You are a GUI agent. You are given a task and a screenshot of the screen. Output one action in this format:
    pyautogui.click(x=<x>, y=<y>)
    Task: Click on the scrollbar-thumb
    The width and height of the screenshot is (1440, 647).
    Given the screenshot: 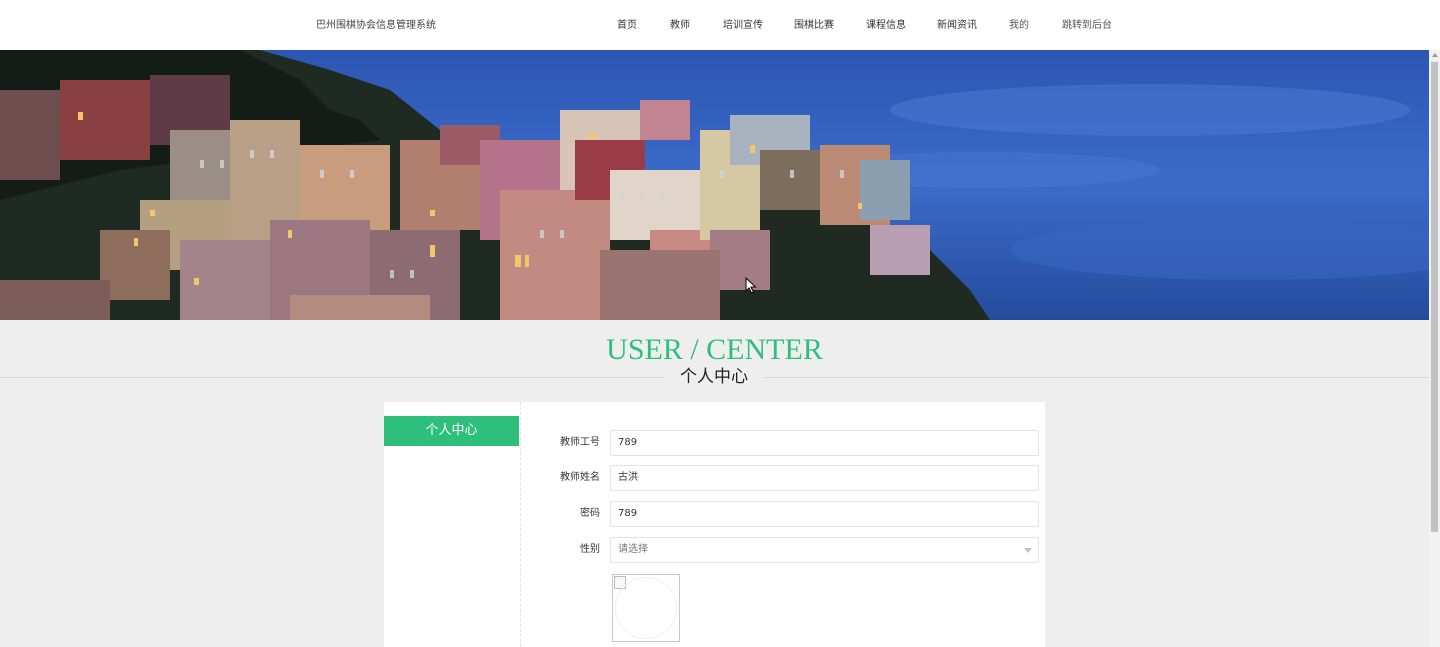 What is the action you would take?
    pyautogui.click(x=1434, y=297)
    